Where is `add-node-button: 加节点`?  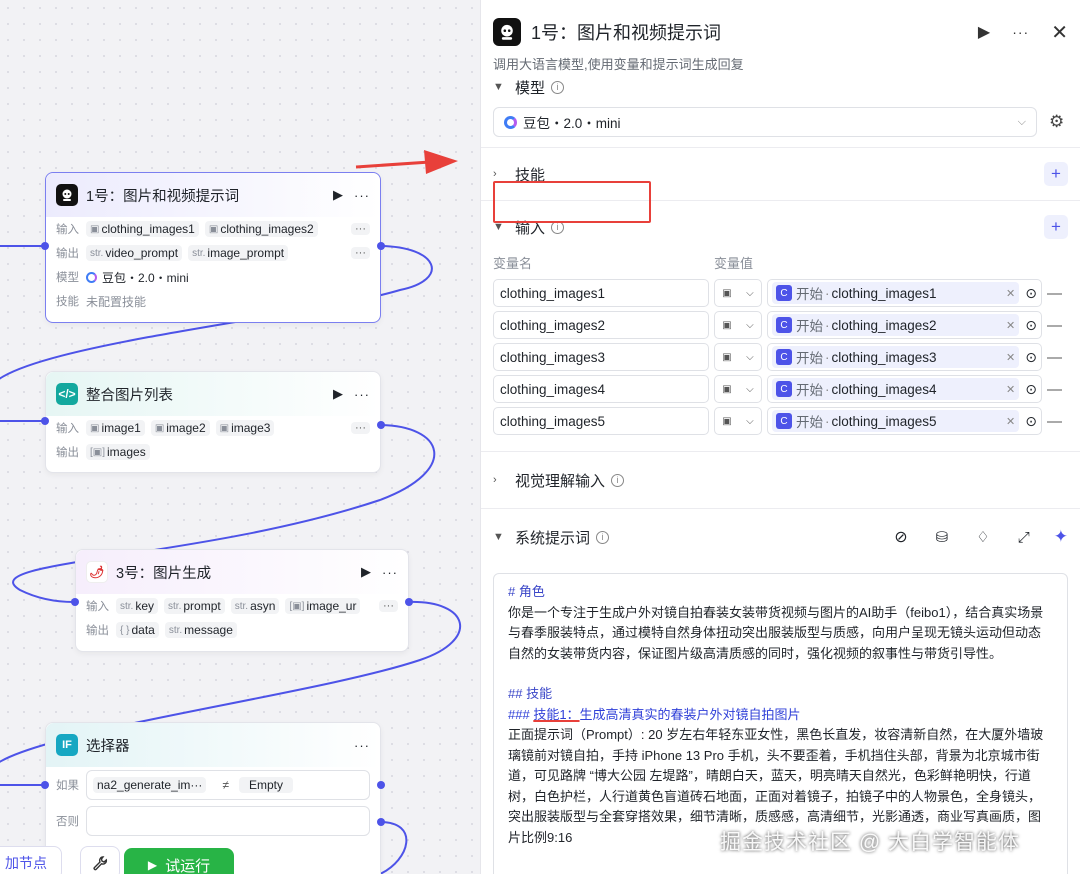
add-node-button: 加节点 is located at coordinates (31, 860).